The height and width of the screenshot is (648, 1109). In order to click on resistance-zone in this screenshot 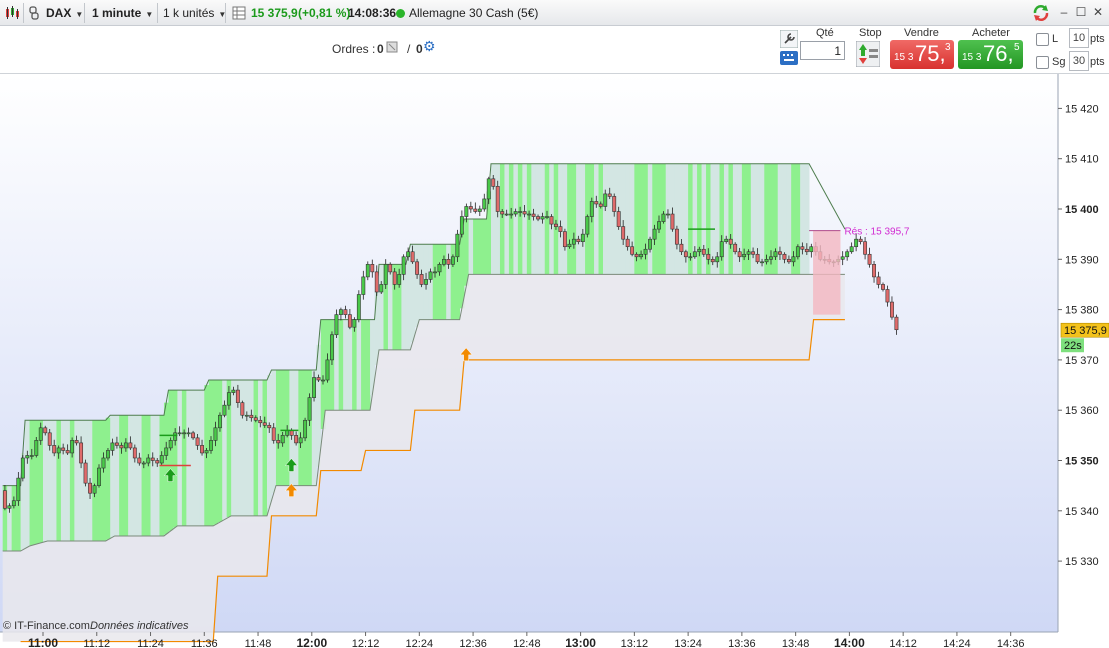, I will do `click(827, 272)`.